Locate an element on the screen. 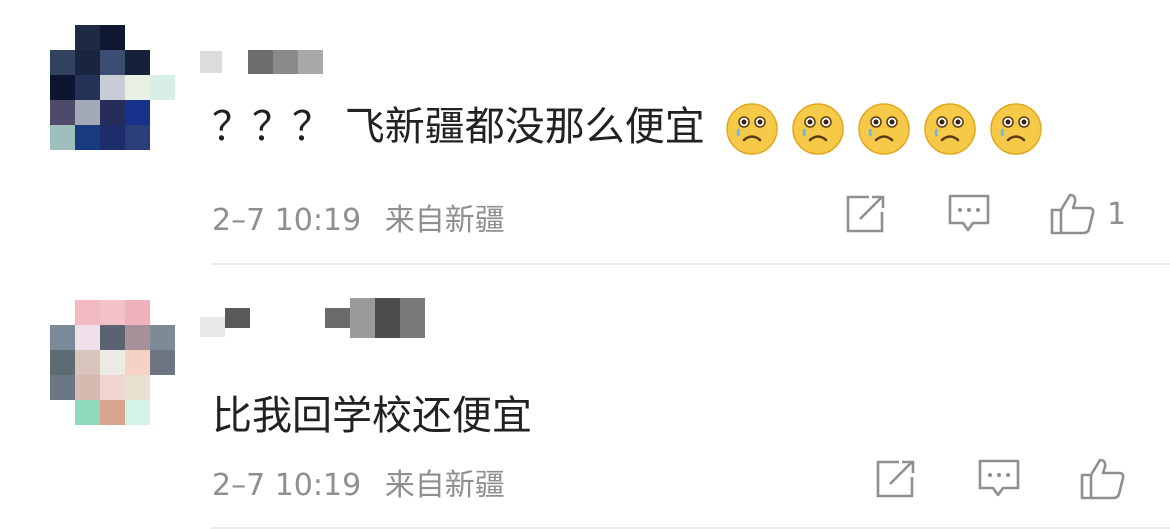 The height and width of the screenshot is (529, 1170). comment-text: ？？？ 飞新疆都没那么便宜 is located at coordinates (627, 129).